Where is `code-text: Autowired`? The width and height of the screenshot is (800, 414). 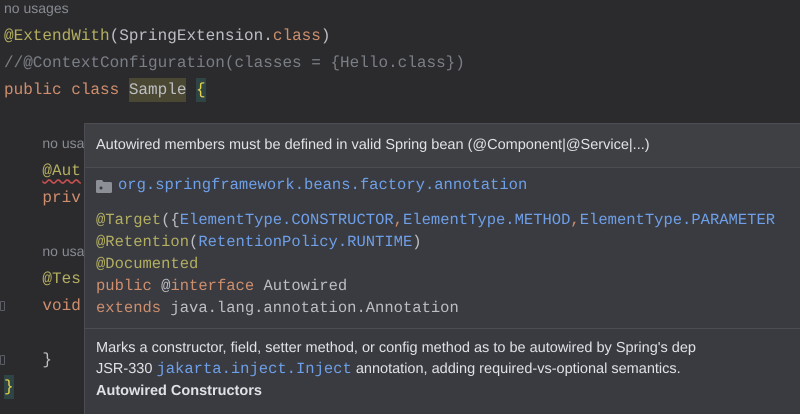
code-text: Autowired is located at coordinates (305, 287).